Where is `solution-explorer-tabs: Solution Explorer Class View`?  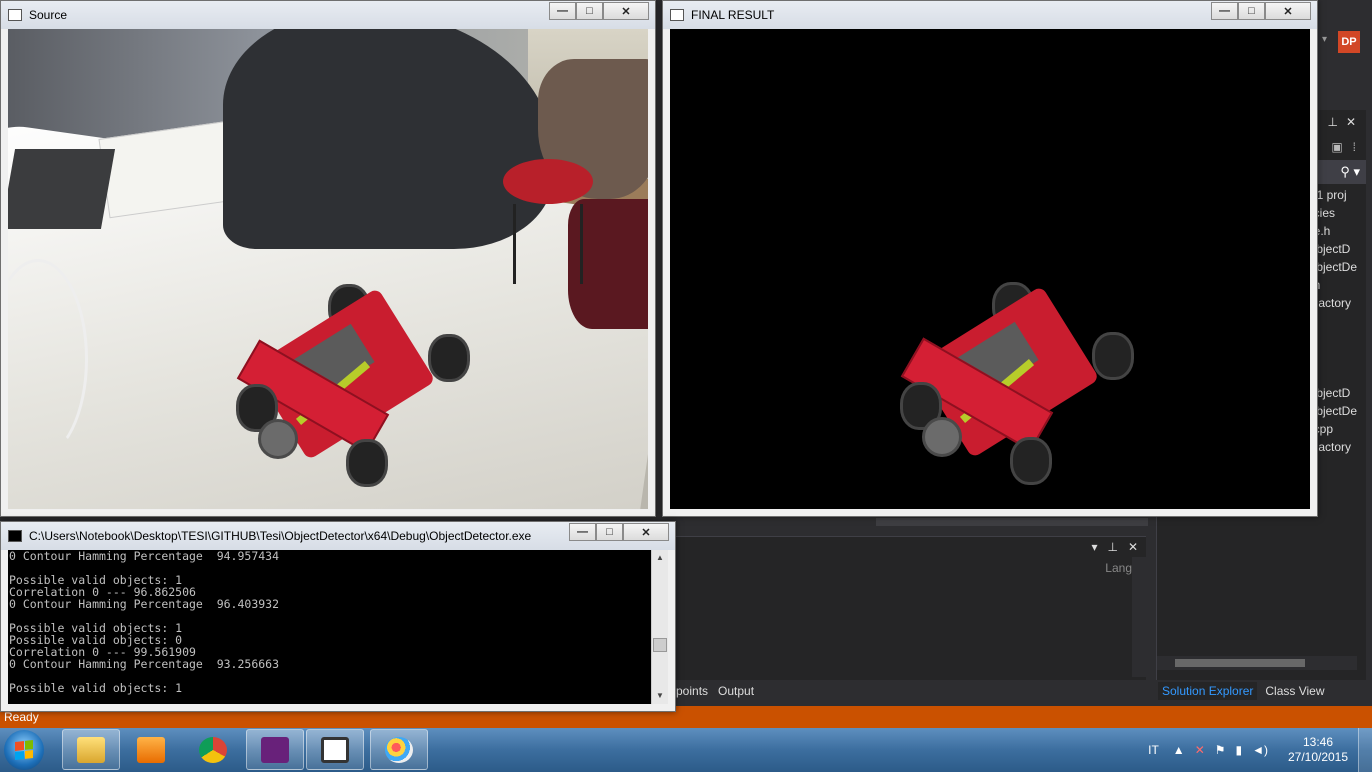
solution-explorer-tabs: Solution Explorer Class View is located at coordinates (1261, 691).